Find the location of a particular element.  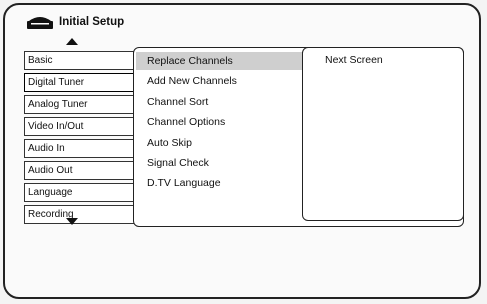

page-title: Initial Setup is located at coordinates (92, 22).